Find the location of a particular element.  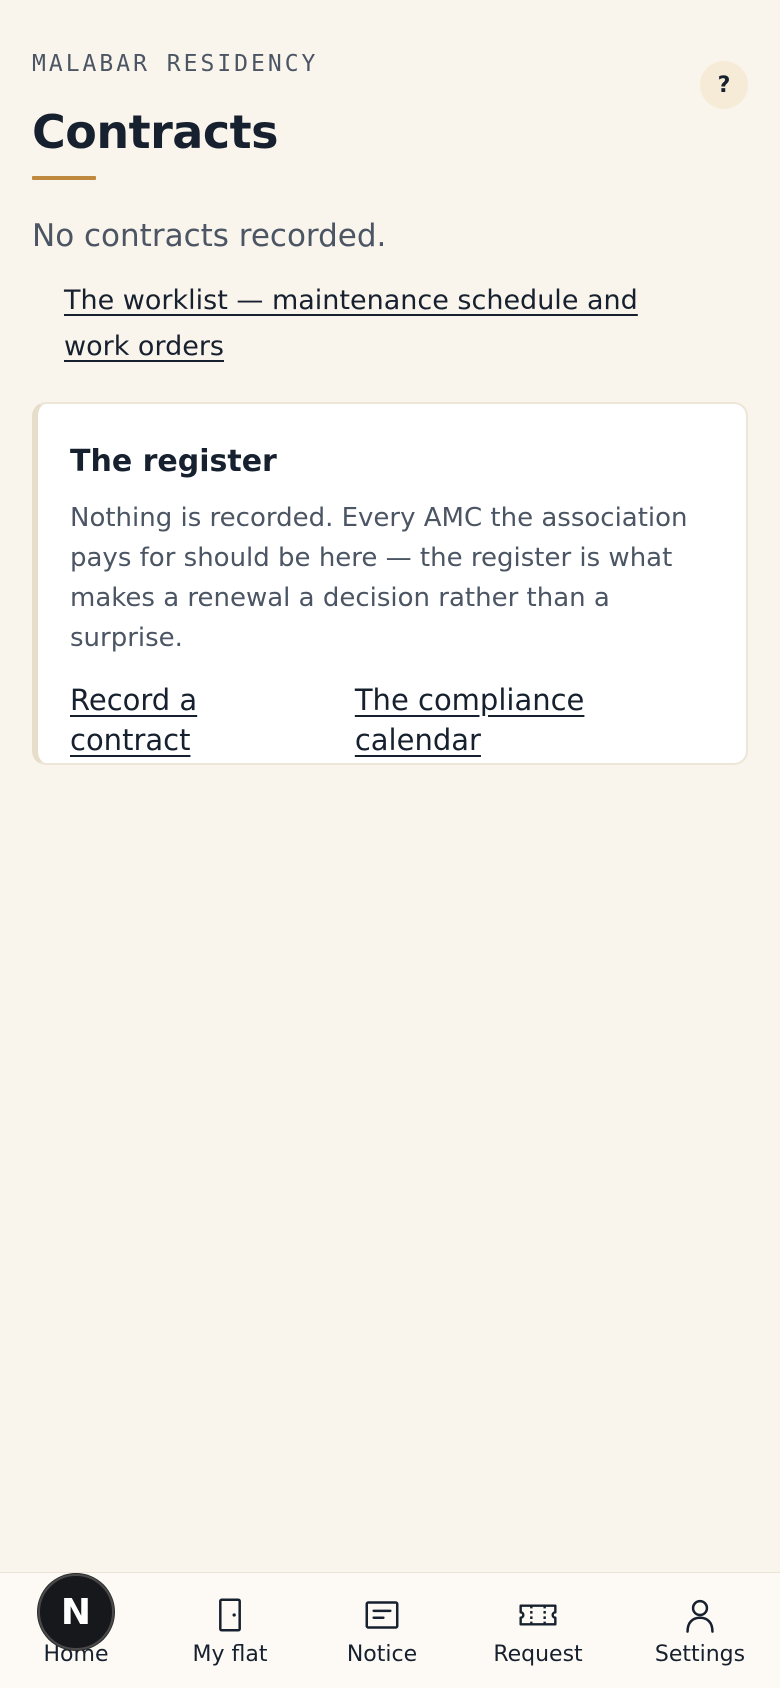

empty-state-message: No contracts recorded. is located at coordinates (209, 236).